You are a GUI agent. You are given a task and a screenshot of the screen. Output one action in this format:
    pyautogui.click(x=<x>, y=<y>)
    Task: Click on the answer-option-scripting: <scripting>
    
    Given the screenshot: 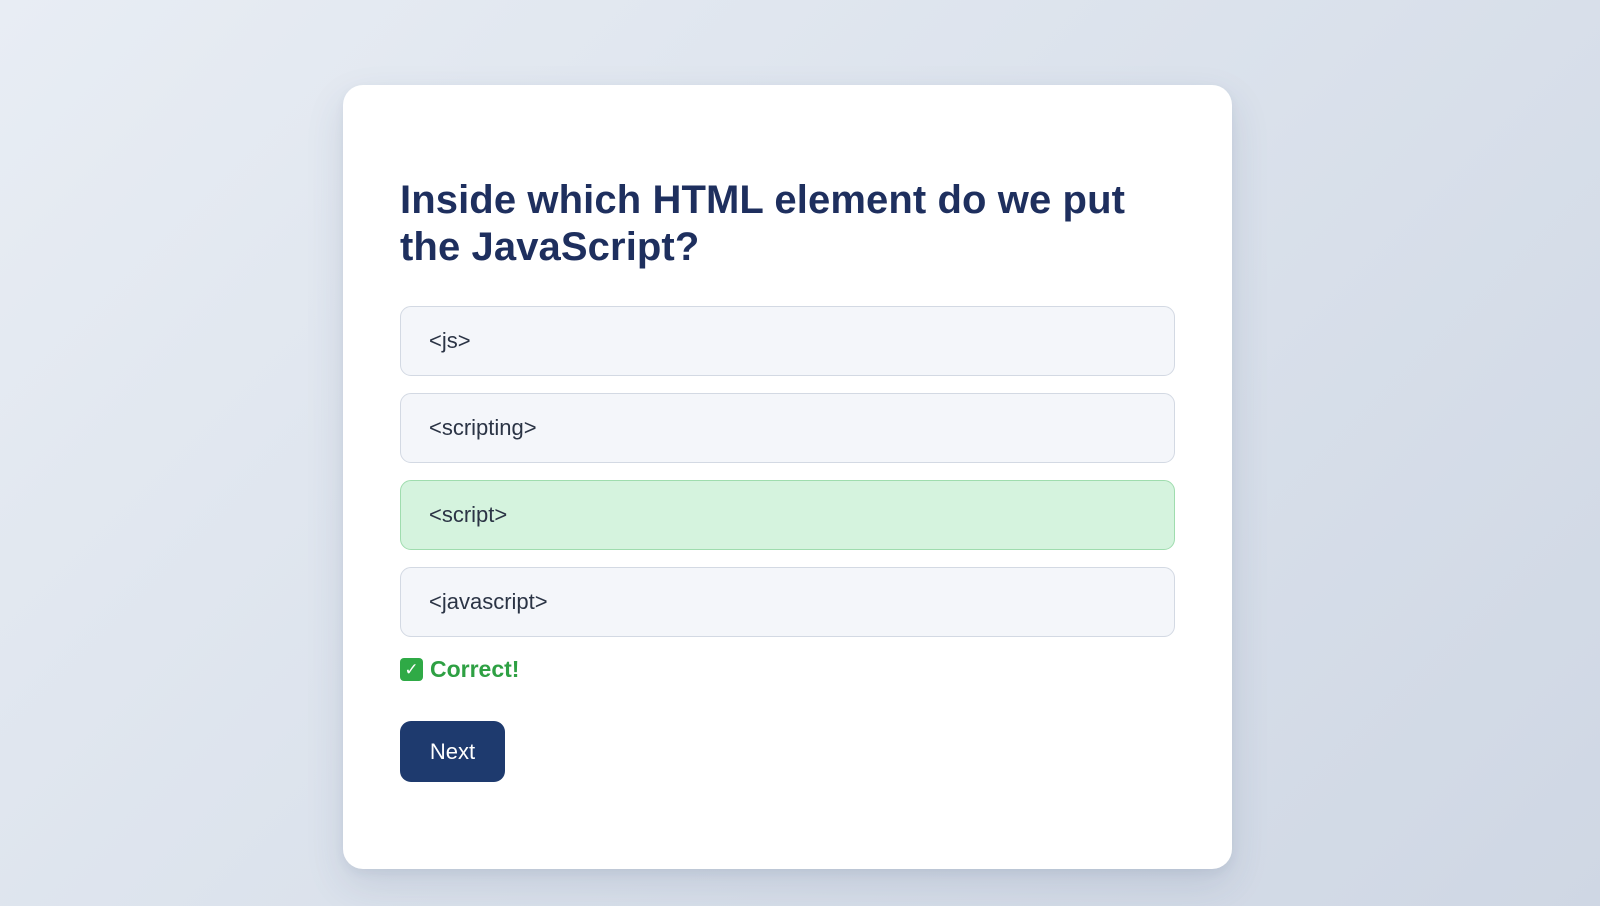 What is the action you would take?
    pyautogui.click(x=787, y=428)
    